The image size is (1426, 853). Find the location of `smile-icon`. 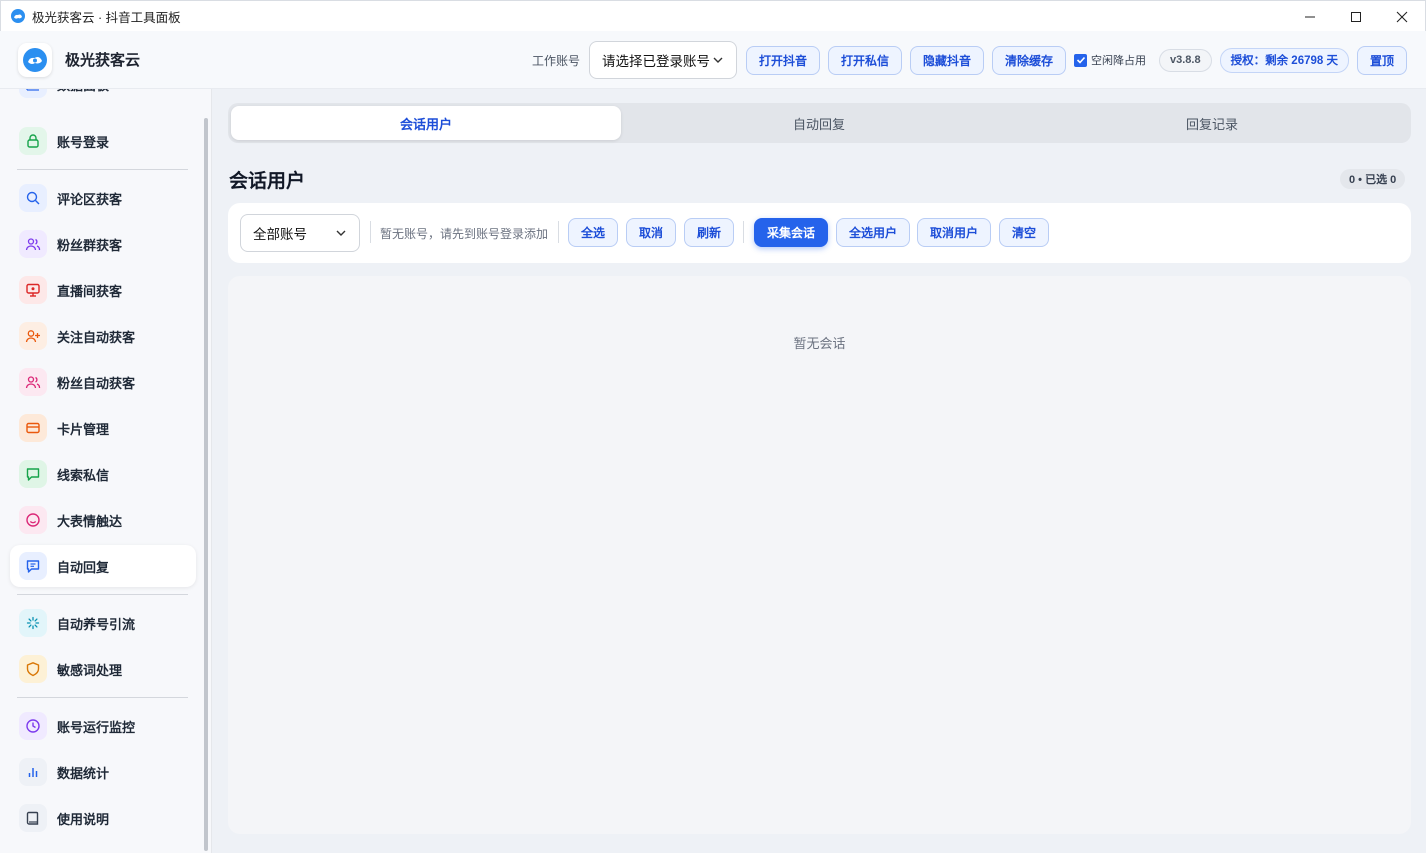

smile-icon is located at coordinates (33, 520).